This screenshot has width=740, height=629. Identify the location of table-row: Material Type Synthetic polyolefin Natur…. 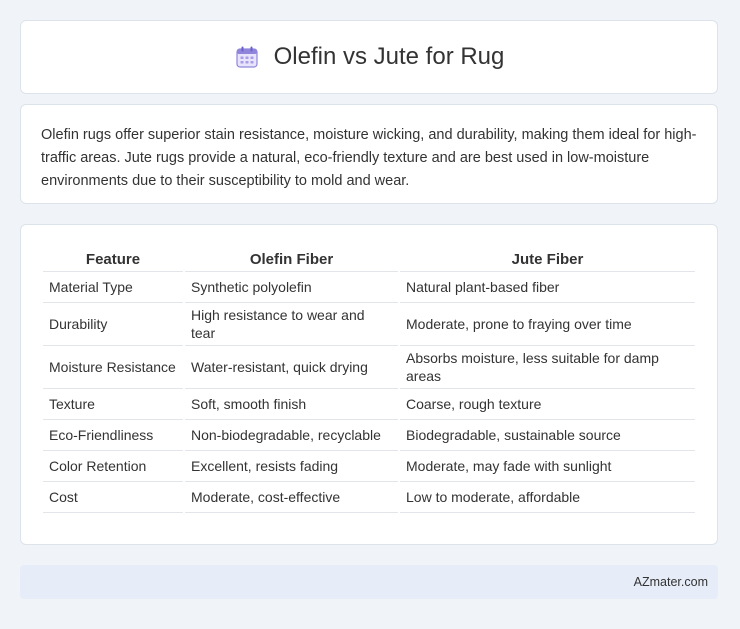
(369, 287).